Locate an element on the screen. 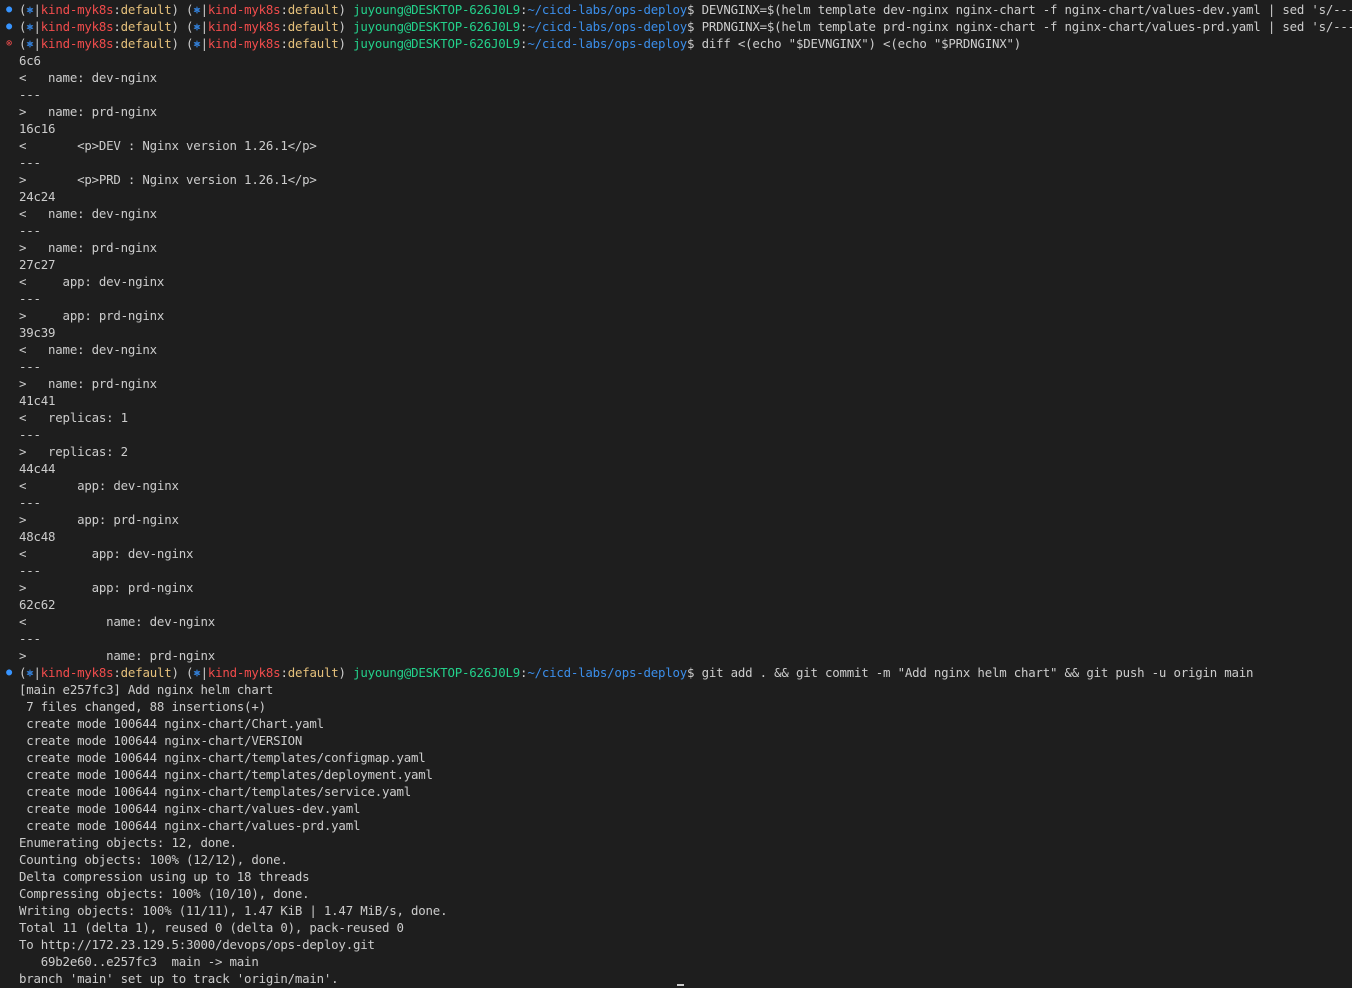 Image resolution: width=1352 pixels, height=988 pixels. terminal-output-line: > <p>PRD : Nginx version 1.26.1</p> is located at coordinates (168, 179).